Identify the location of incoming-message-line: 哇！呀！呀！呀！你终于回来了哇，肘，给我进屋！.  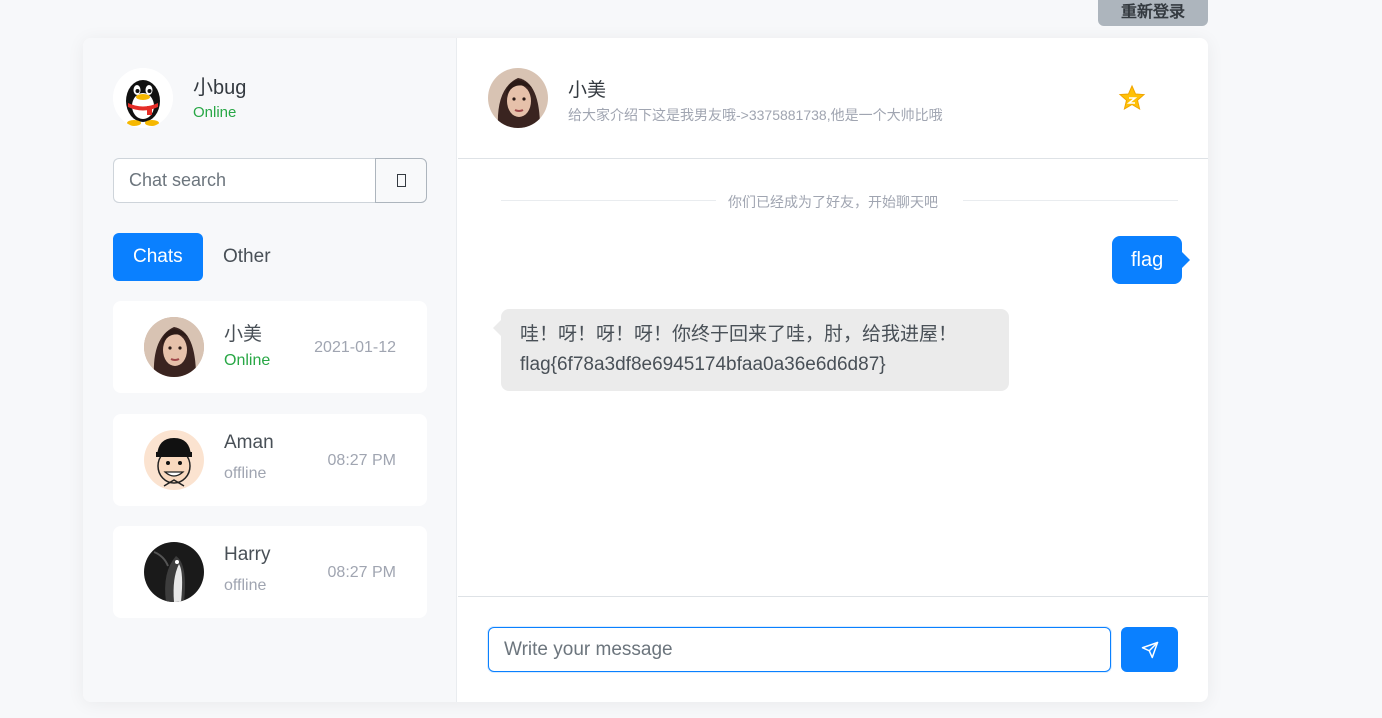
(739, 334).